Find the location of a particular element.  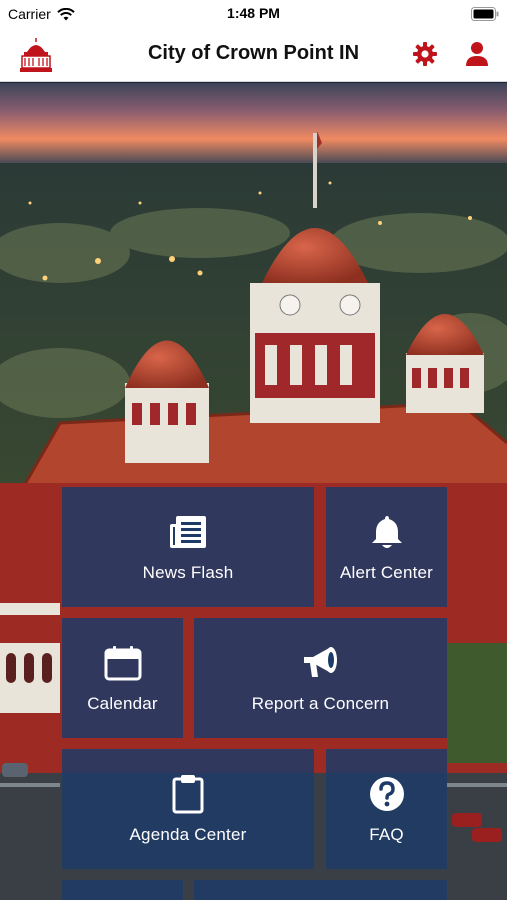

gear-icon is located at coordinates (425, 54).